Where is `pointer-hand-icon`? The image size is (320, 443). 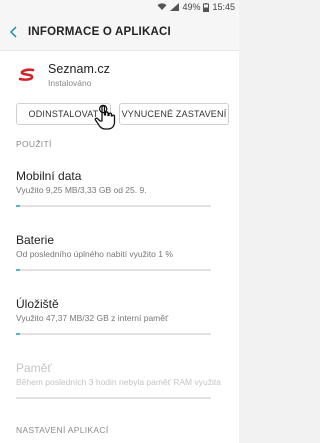 pointer-hand-icon is located at coordinates (105, 117).